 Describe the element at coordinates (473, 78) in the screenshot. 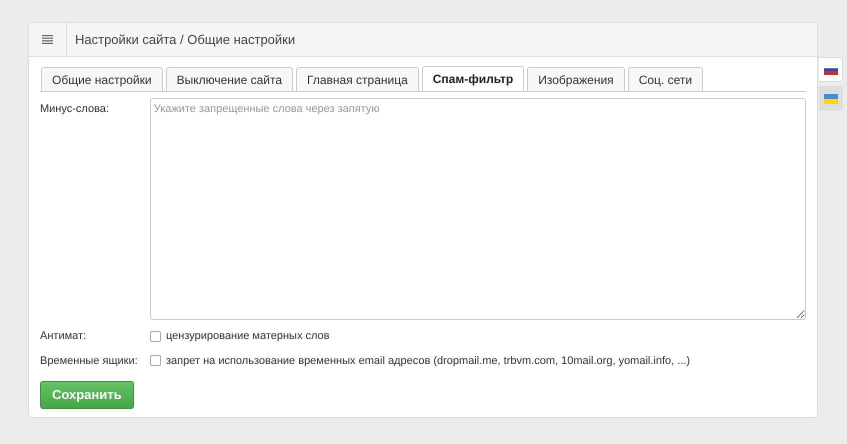

I see `tab: Спам-фильтр` at that location.